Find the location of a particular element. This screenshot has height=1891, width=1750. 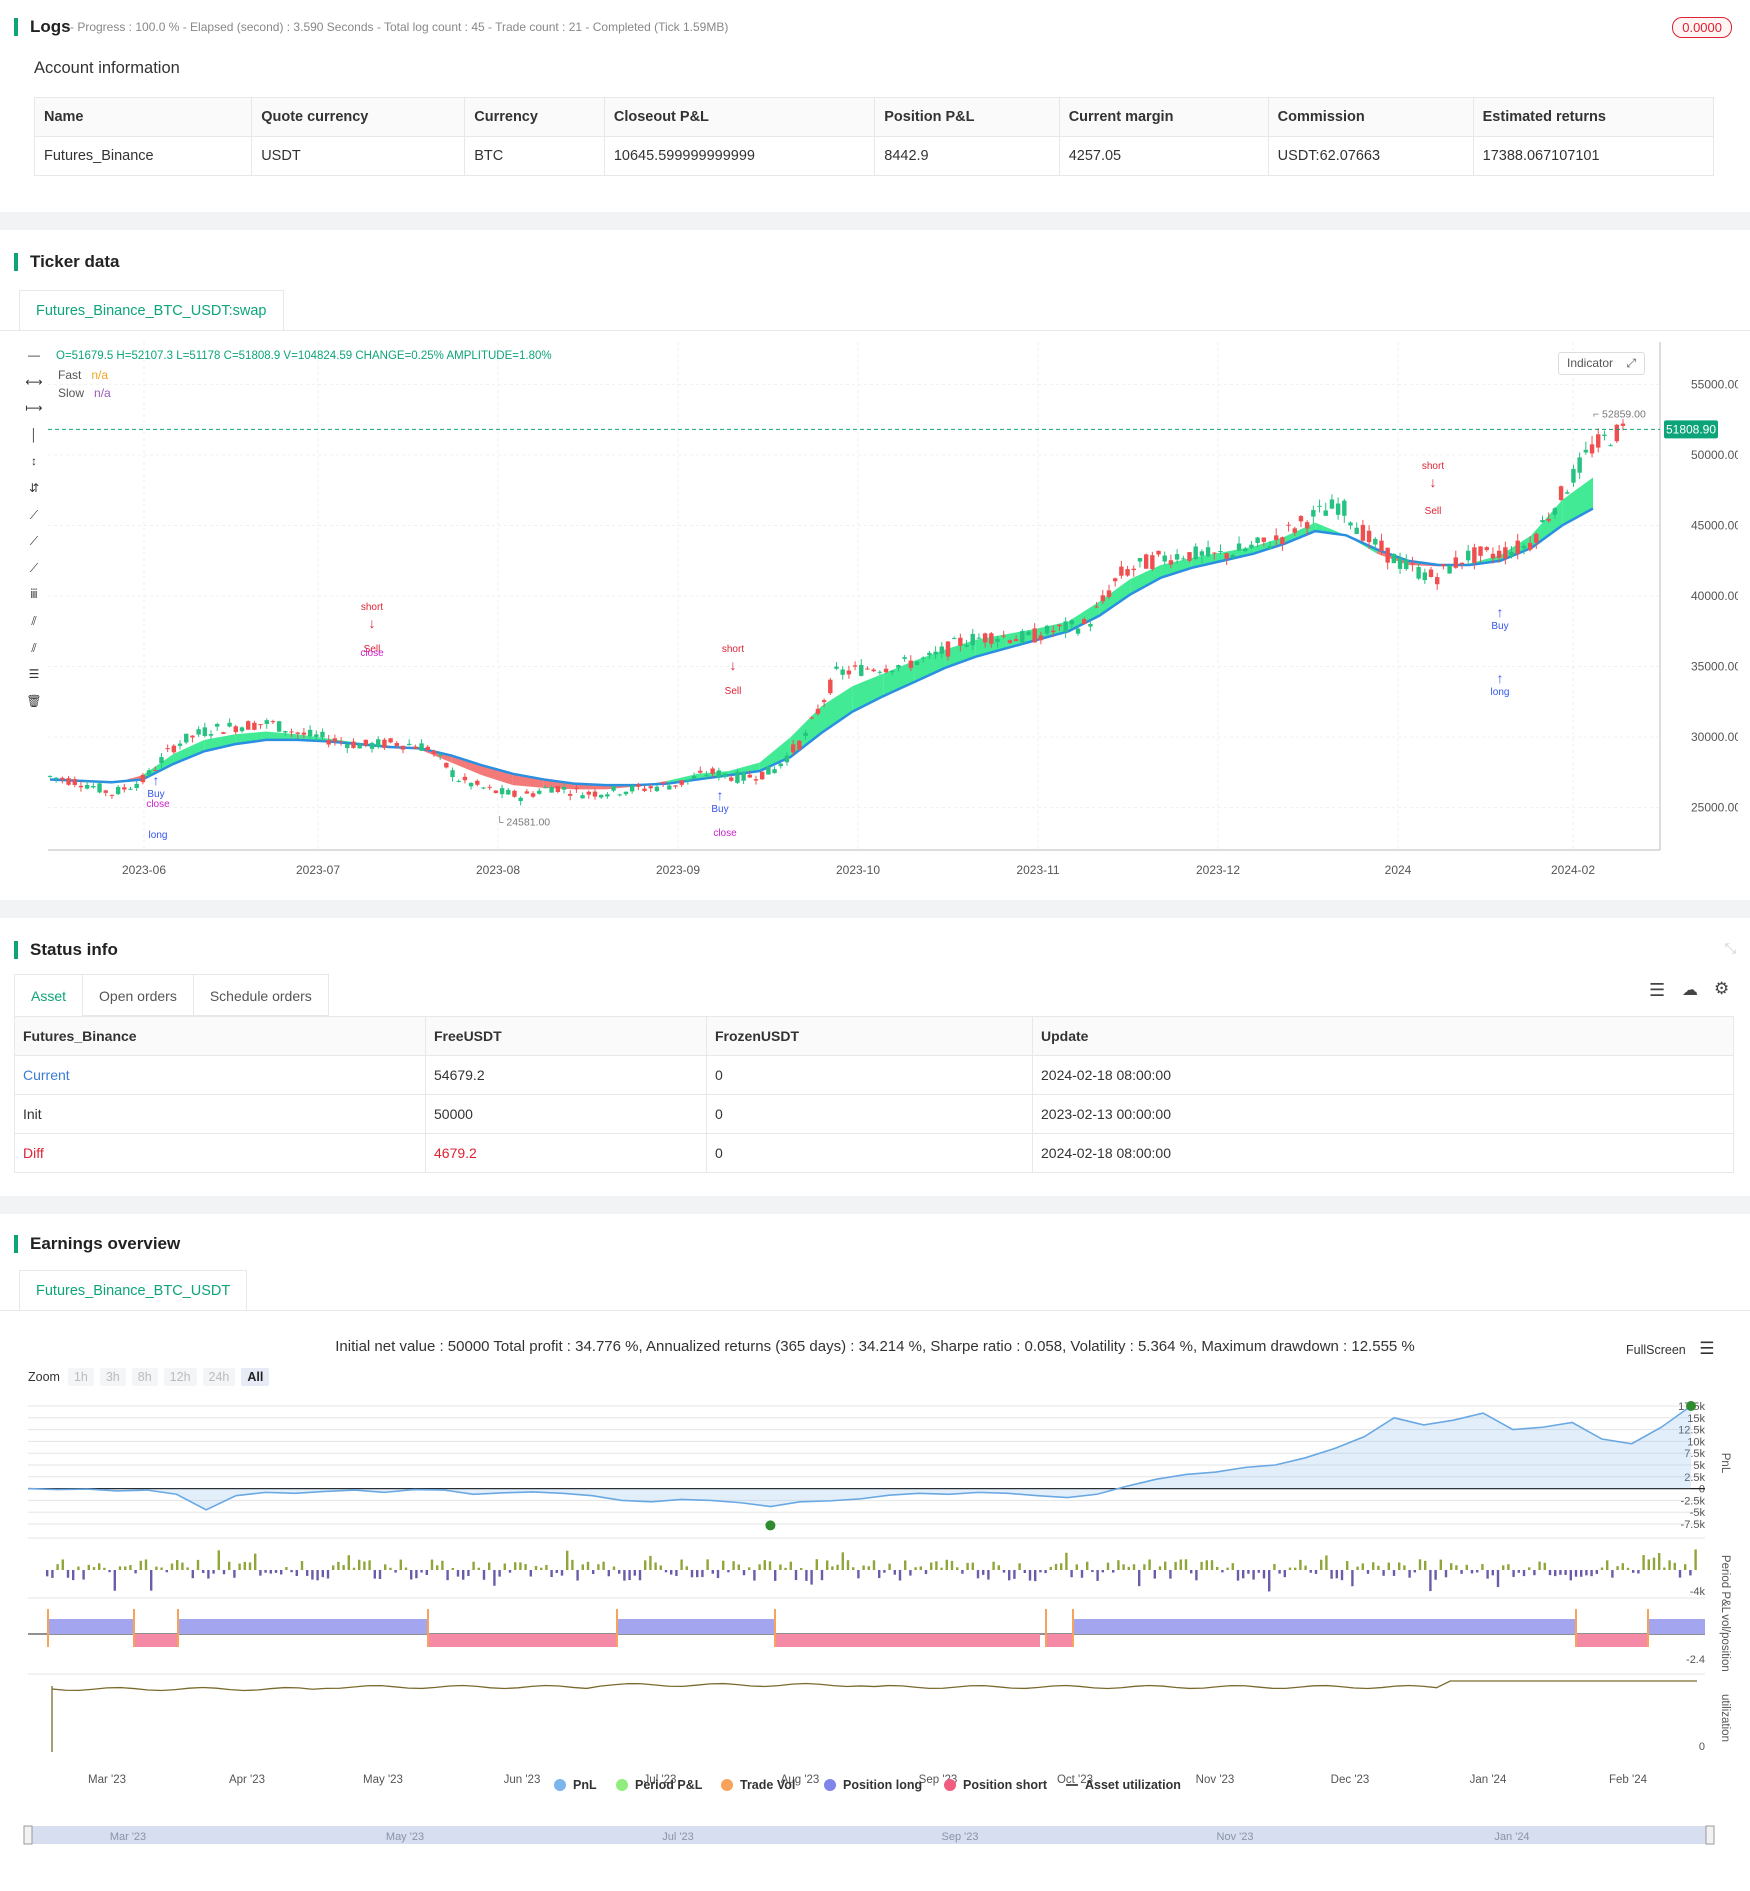

account-cell-3: 10645.599999999999 is located at coordinates (739, 156).